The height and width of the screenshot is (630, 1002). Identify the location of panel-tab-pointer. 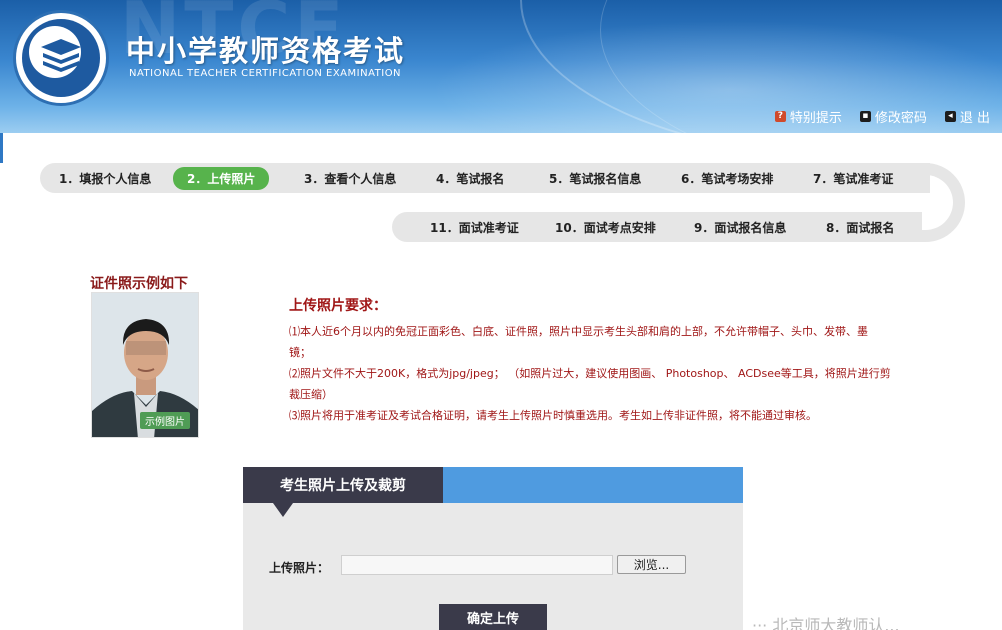
(283, 510).